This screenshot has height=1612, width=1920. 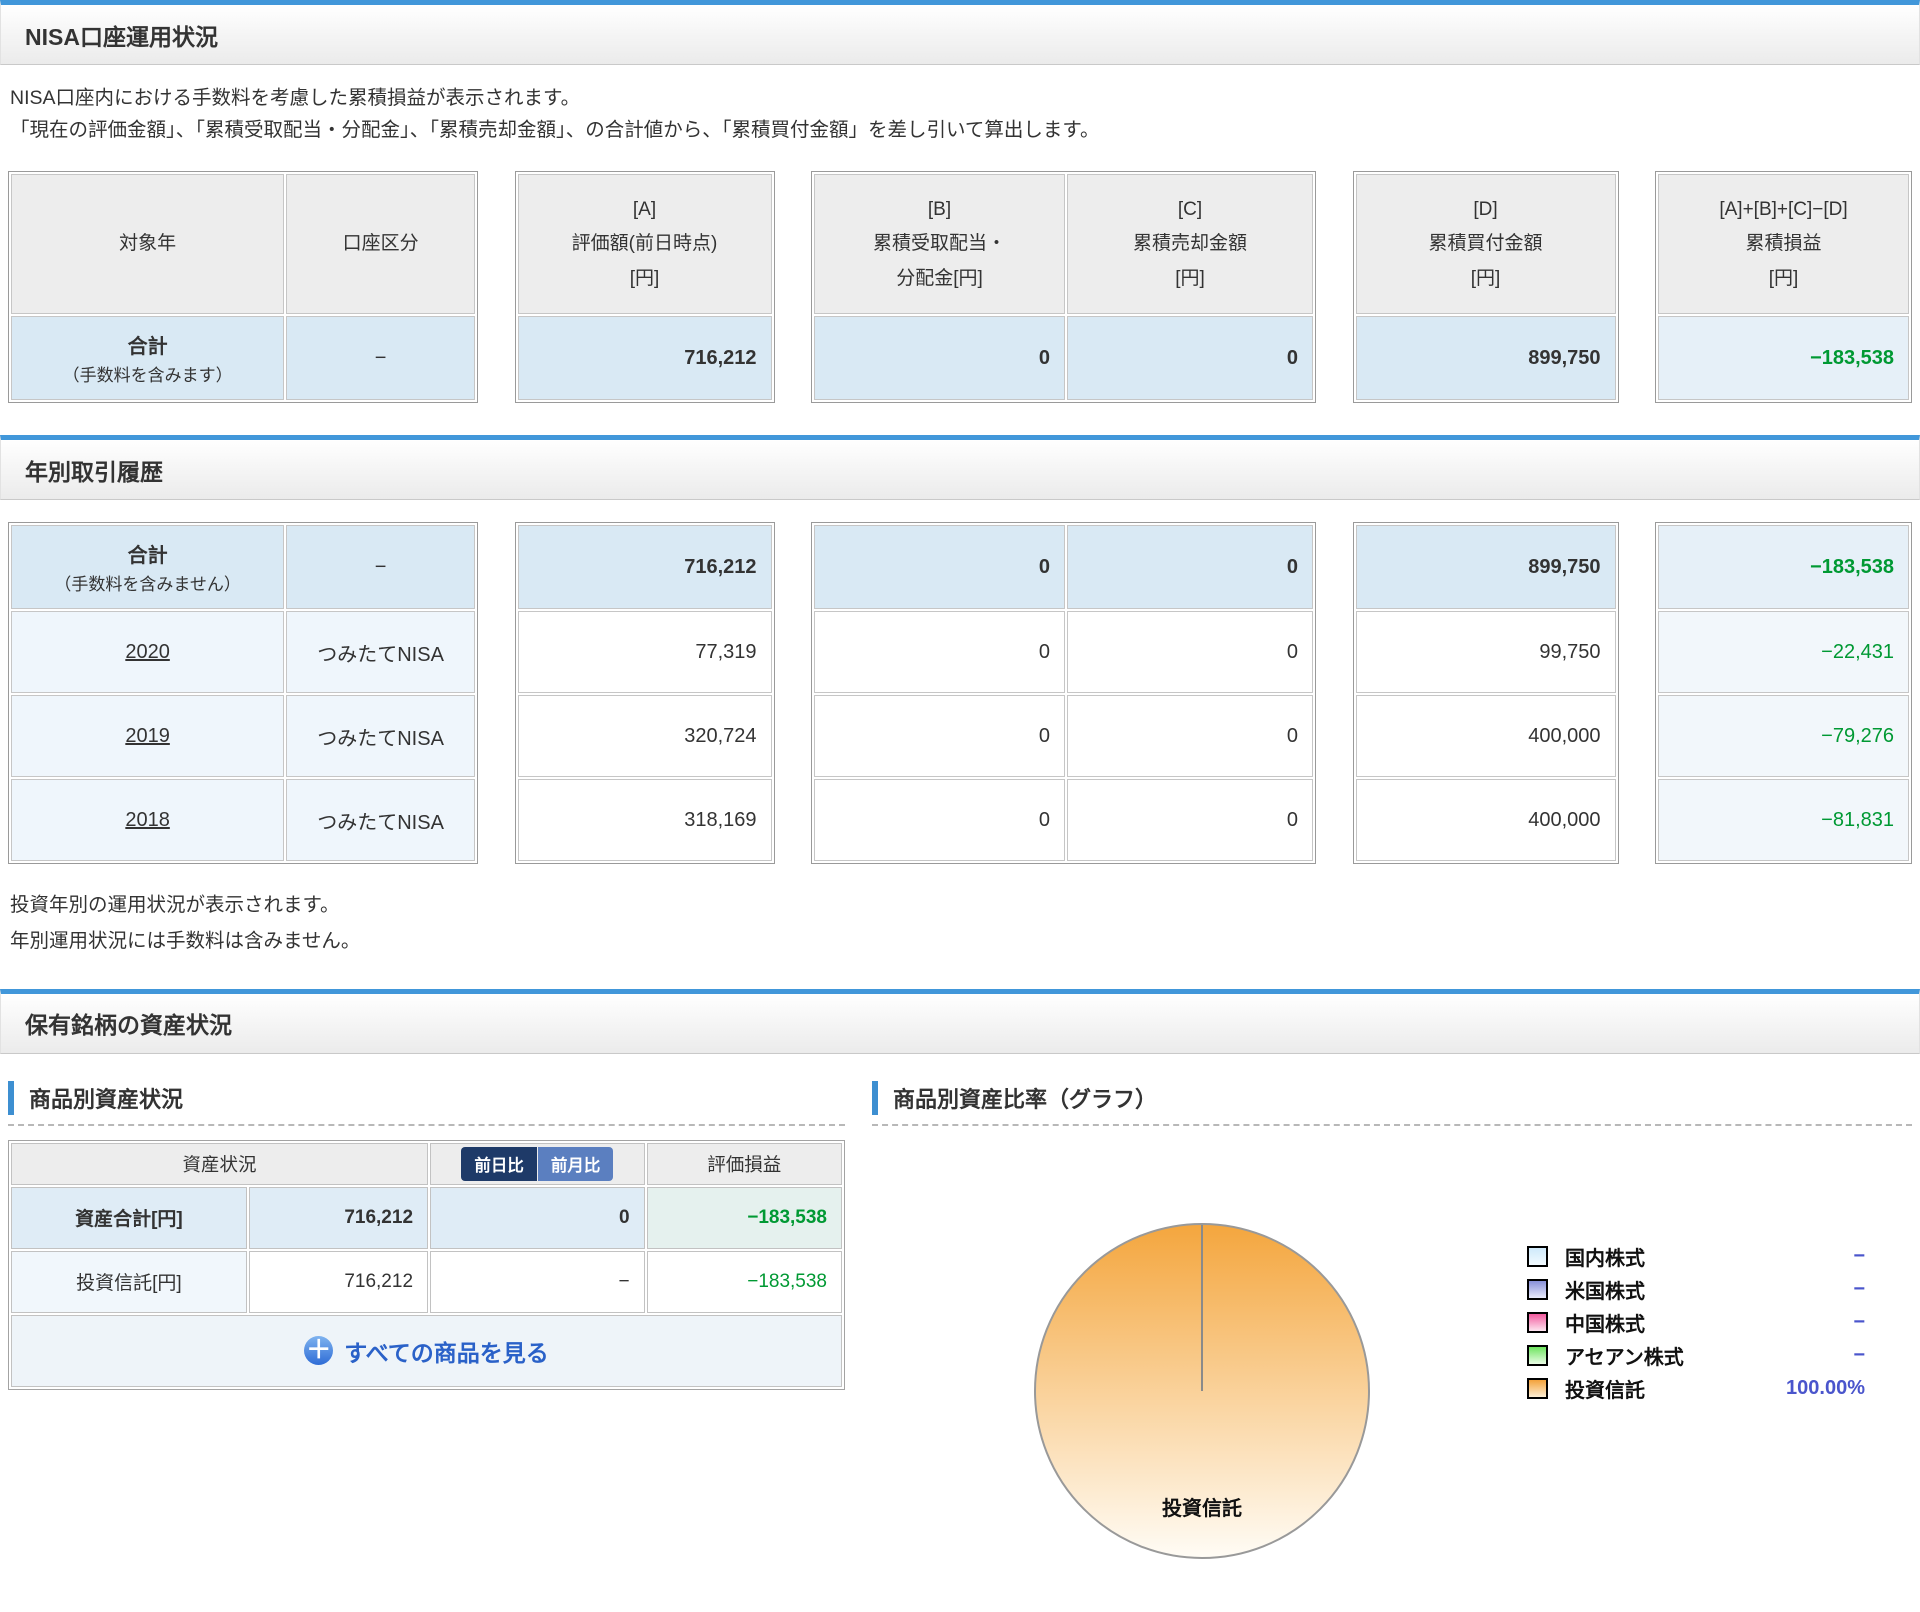 What do you see at coordinates (1202, 1508) in the screenshot?
I see `pie-slice-label: 投資信託` at bounding box center [1202, 1508].